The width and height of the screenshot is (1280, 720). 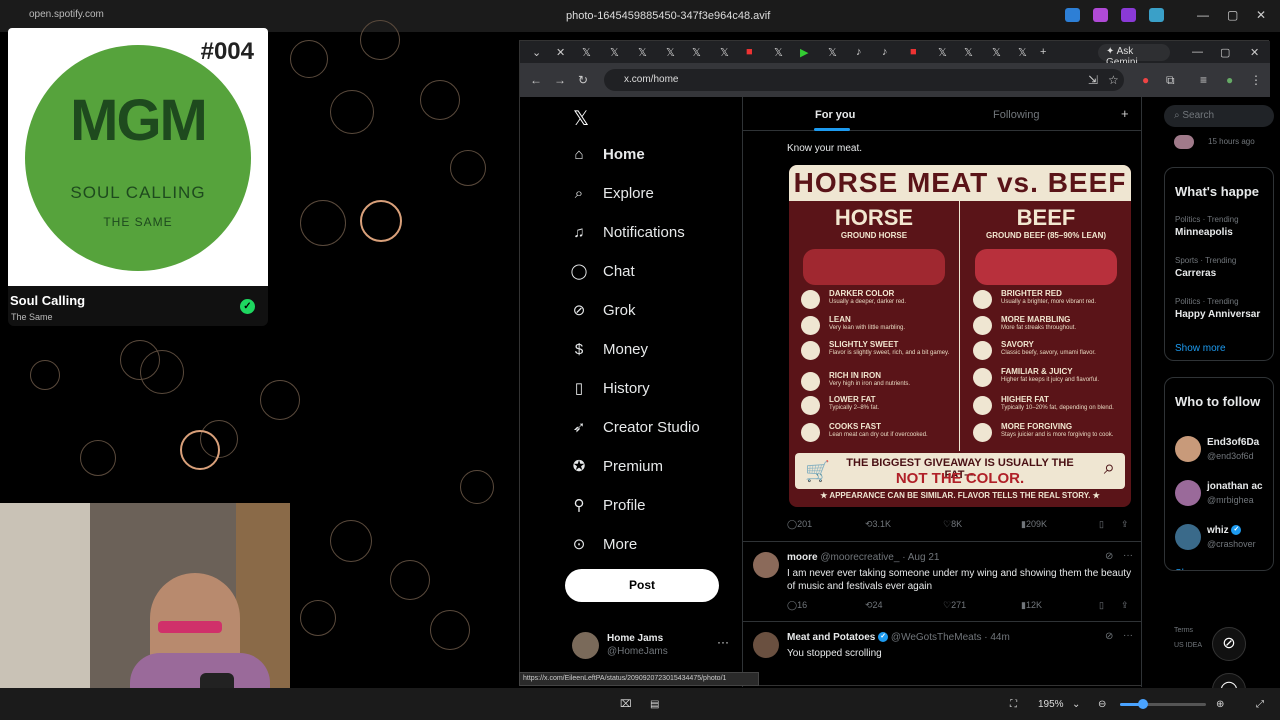 I want to click on sidebar-icon: ≡, so click(x=1203, y=80).